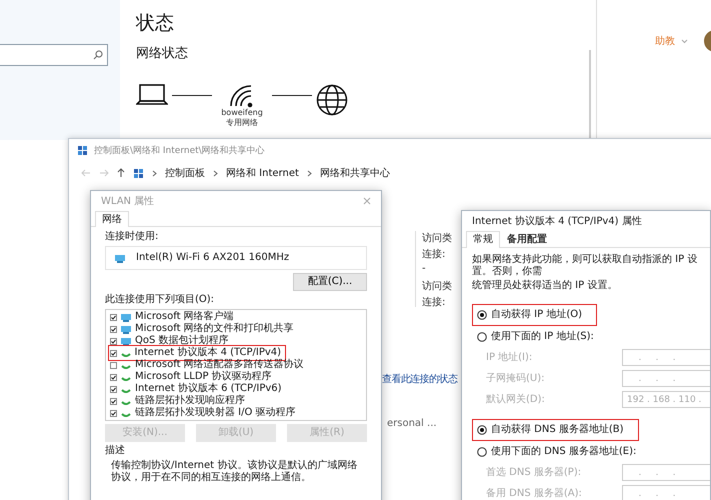 This screenshot has height=500, width=711. What do you see at coordinates (545, 286) in the screenshot?
I see `intro-text: 统管理员处获得适当的 IP 设置。` at bounding box center [545, 286].